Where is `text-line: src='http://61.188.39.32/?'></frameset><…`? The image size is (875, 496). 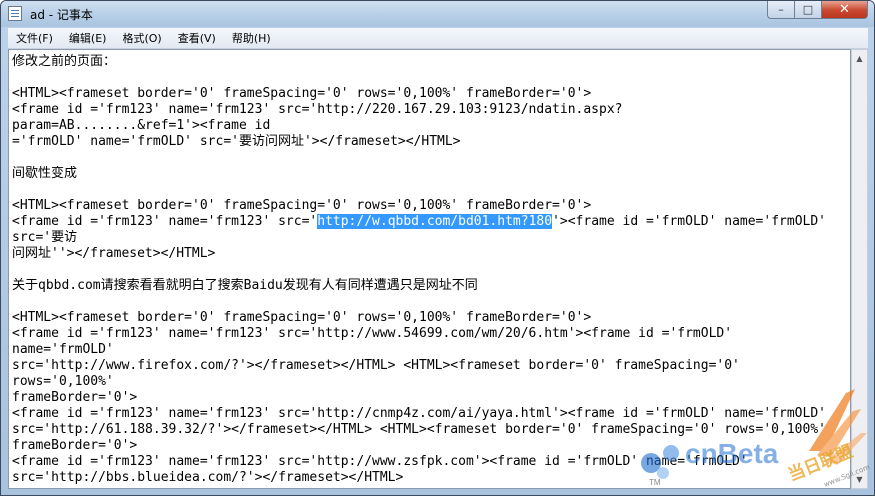 text-line: src='http://61.188.39.32/?'></frameset><… is located at coordinates (419, 429).